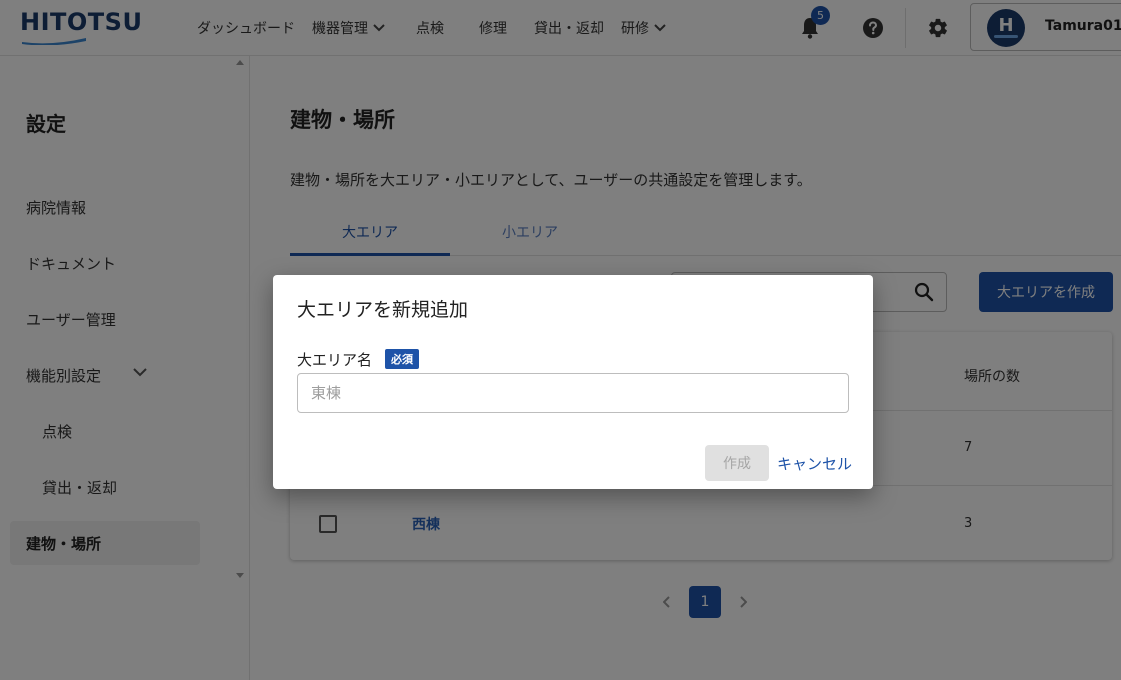  What do you see at coordinates (573, 393) in the screenshot?
I see `area-name-input` at bounding box center [573, 393].